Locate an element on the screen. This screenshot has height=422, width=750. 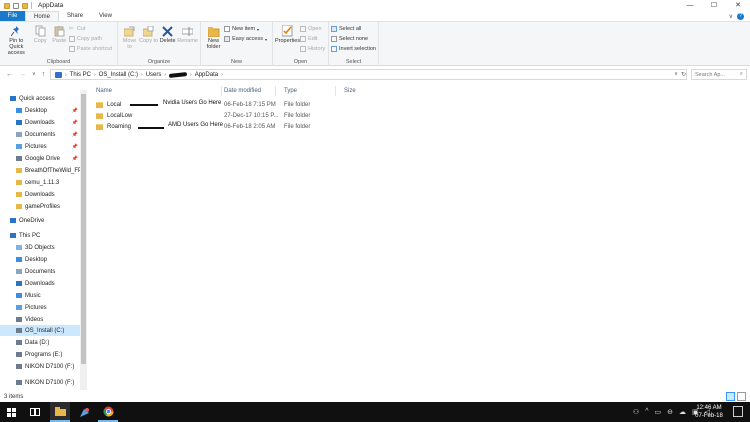
tab-view: View is located at coordinates (105, 16).